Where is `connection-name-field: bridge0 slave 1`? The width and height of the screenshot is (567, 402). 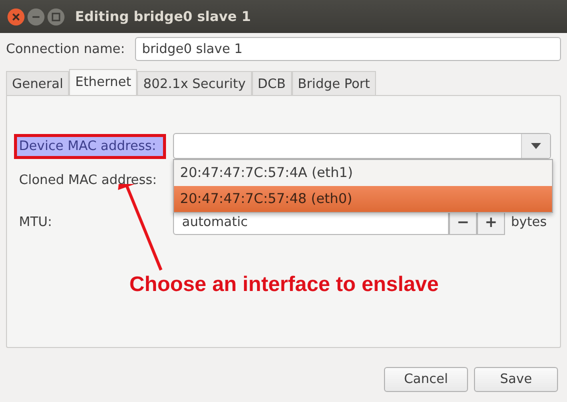
connection-name-field: bridge0 slave 1 is located at coordinates (347, 49).